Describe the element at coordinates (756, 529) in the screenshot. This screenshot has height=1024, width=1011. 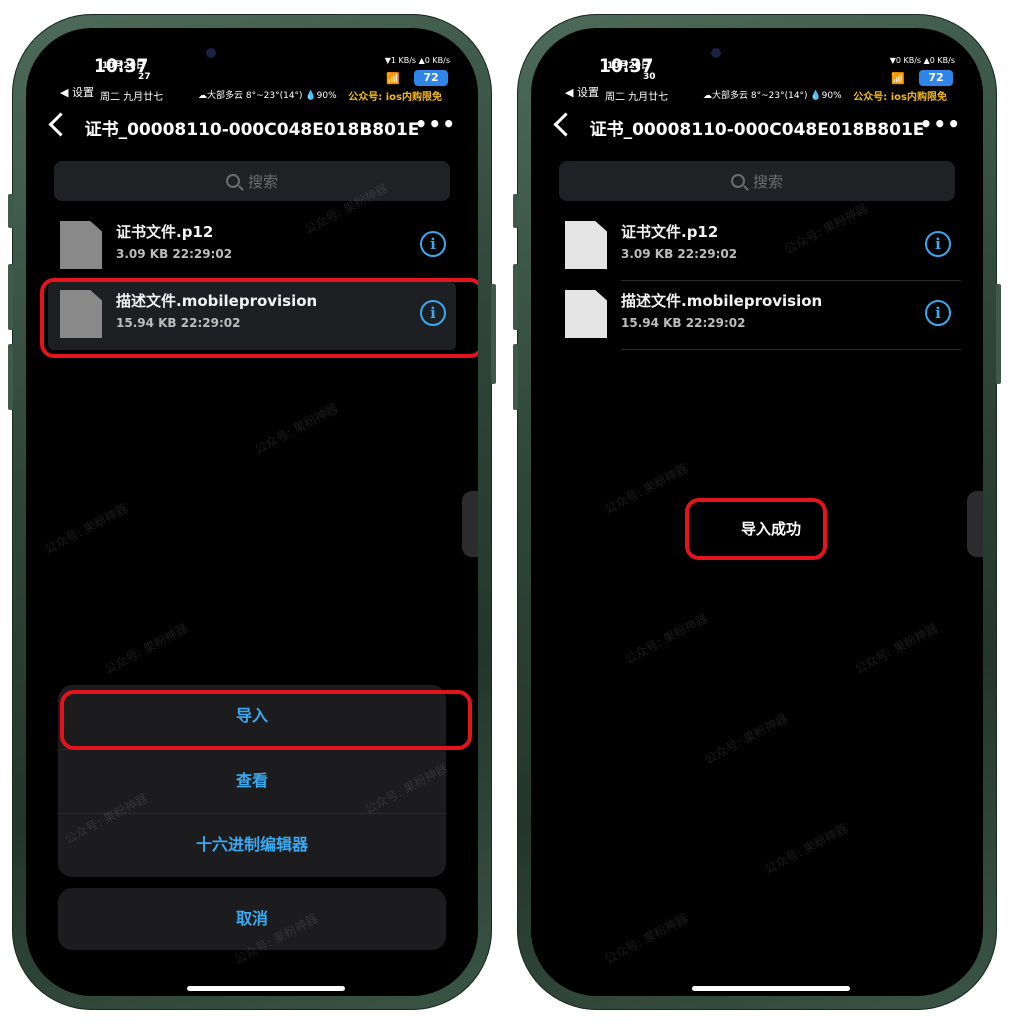
I see `highlight-toast` at that location.